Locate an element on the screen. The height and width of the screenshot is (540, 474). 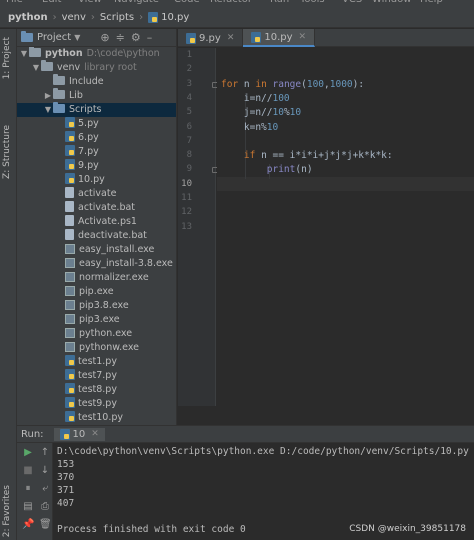
tree-item: 7.py is located at coordinates (96, 152).